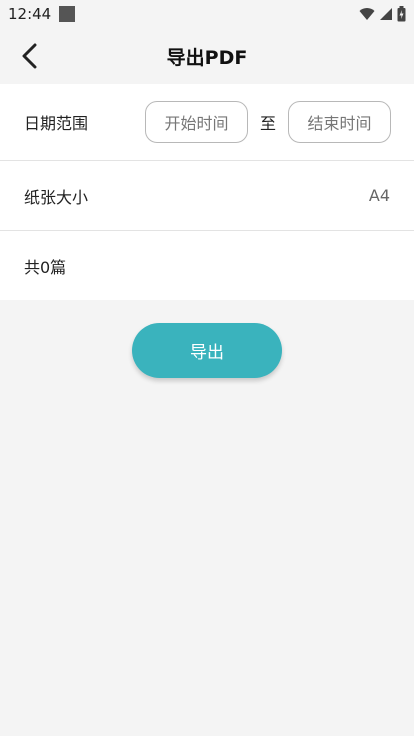  Describe the element at coordinates (30, 14) in the screenshot. I see `status-time: 12:44` at that location.